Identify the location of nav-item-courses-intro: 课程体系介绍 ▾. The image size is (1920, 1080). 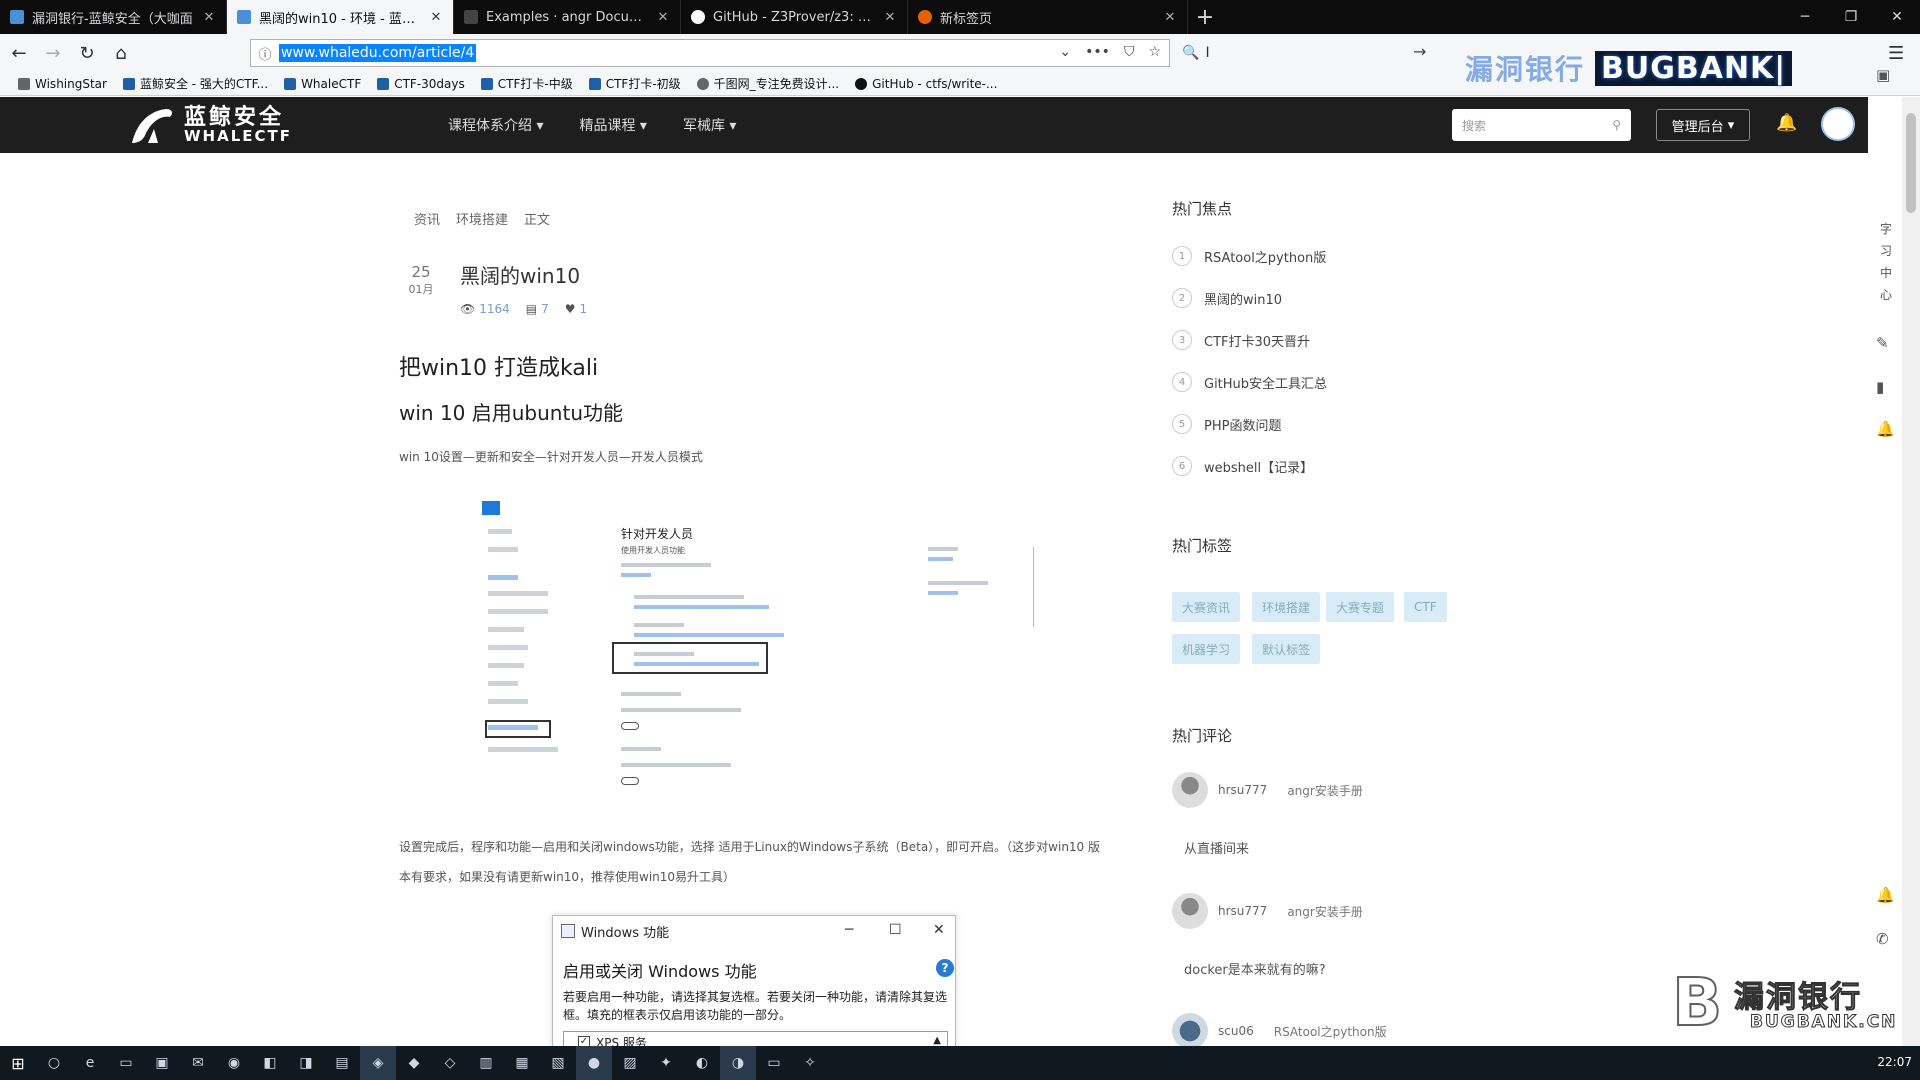
(495, 125).